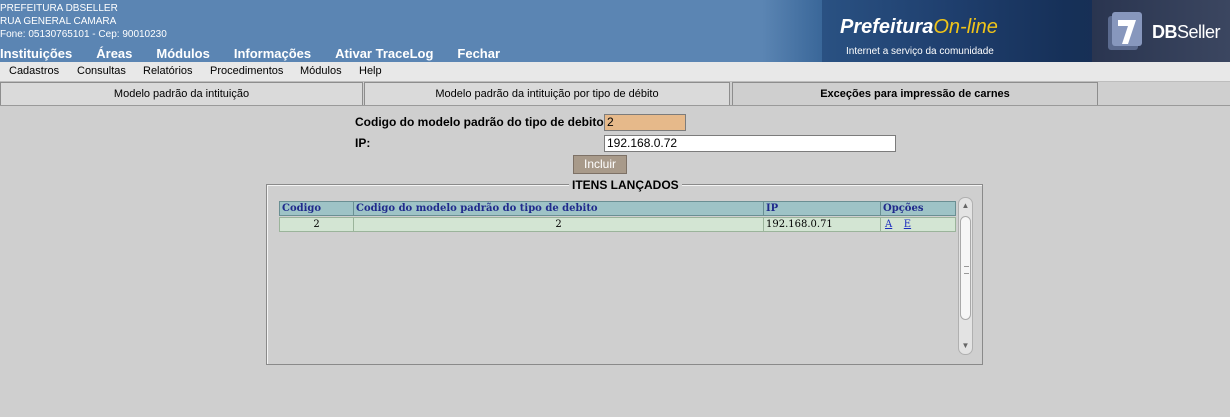 The height and width of the screenshot is (417, 1230). I want to click on nav-informacoes: Informações, so click(272, 54).